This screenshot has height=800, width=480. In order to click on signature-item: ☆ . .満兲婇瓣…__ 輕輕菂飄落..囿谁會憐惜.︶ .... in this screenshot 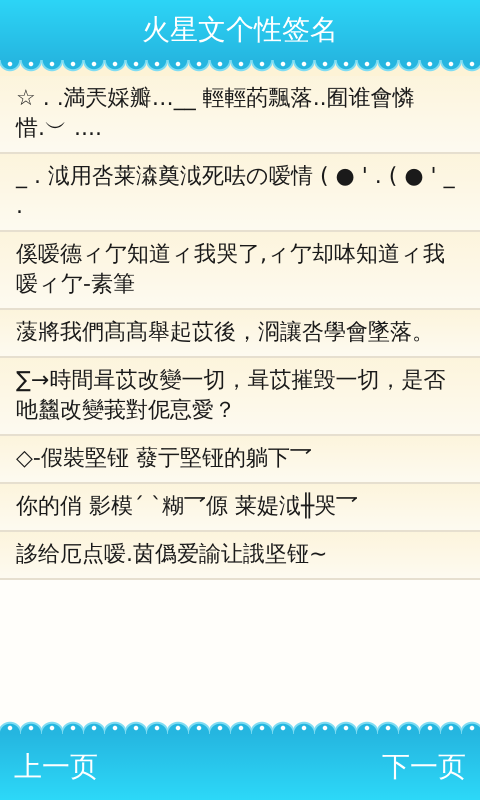, I will do `click(240, 115)`.